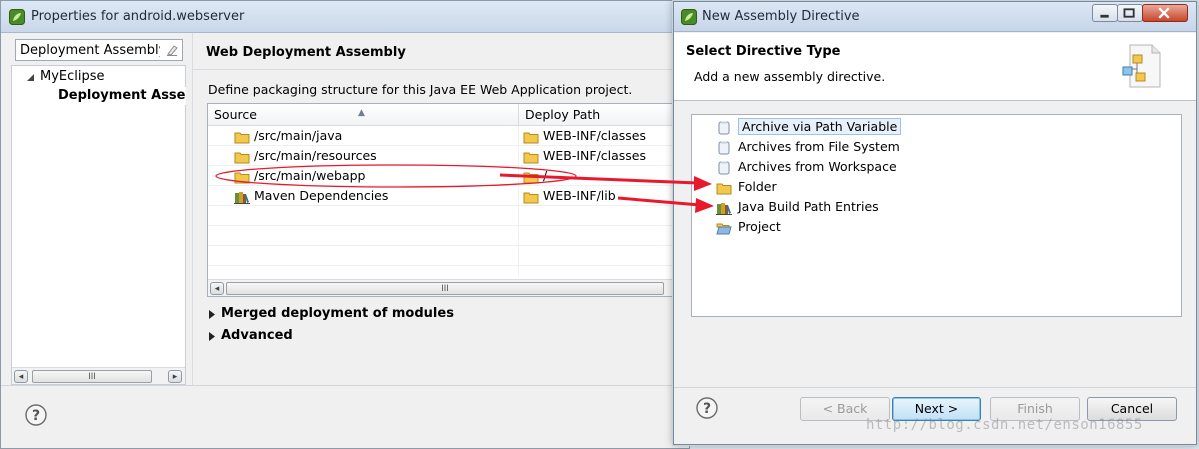  What do you see at coordinates (235, 114) in the screenshot?
I see `column-header-label: Source` at bounding box center [235, 114].